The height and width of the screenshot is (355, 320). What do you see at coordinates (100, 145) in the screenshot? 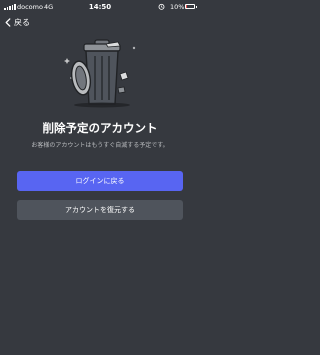
I see `page-subtitle: お客様のアカウントはもうすぐ自滅する予定です。` at bounding box center [100, 145].